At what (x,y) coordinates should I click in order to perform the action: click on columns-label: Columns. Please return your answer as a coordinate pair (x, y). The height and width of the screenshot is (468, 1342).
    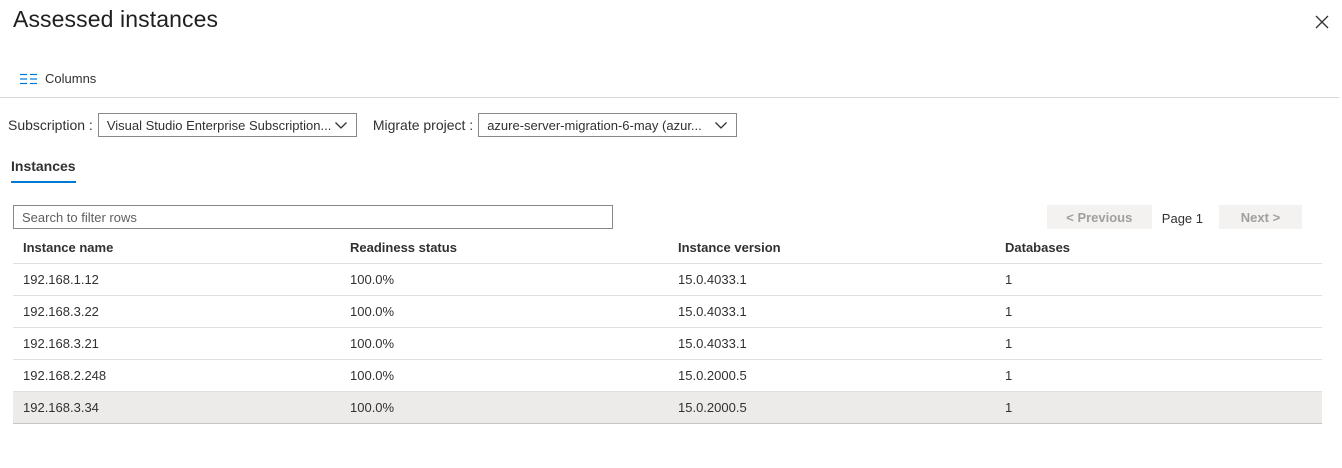
    Looking at the image, I should click on (71, 78).